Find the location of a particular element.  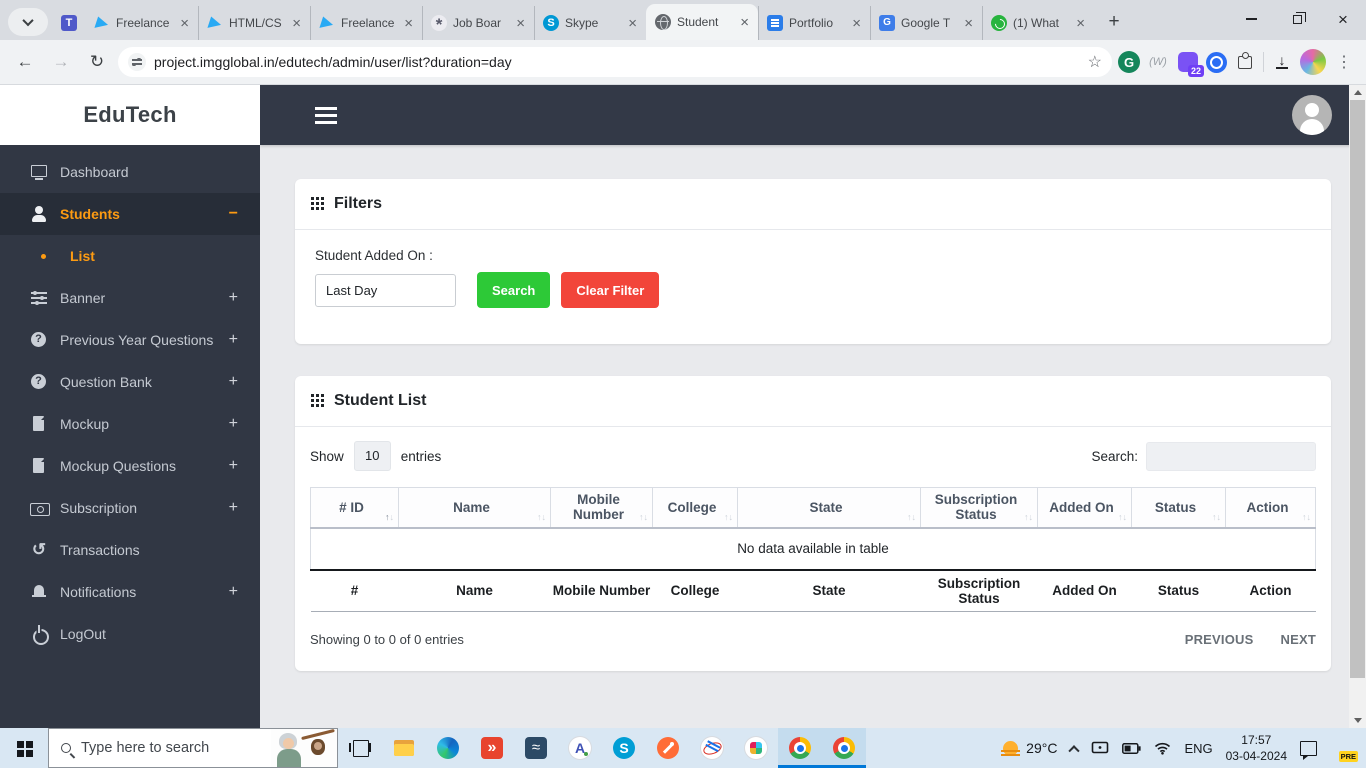

gray-extension-icon: (W) is located at coordinates (1158, 62).